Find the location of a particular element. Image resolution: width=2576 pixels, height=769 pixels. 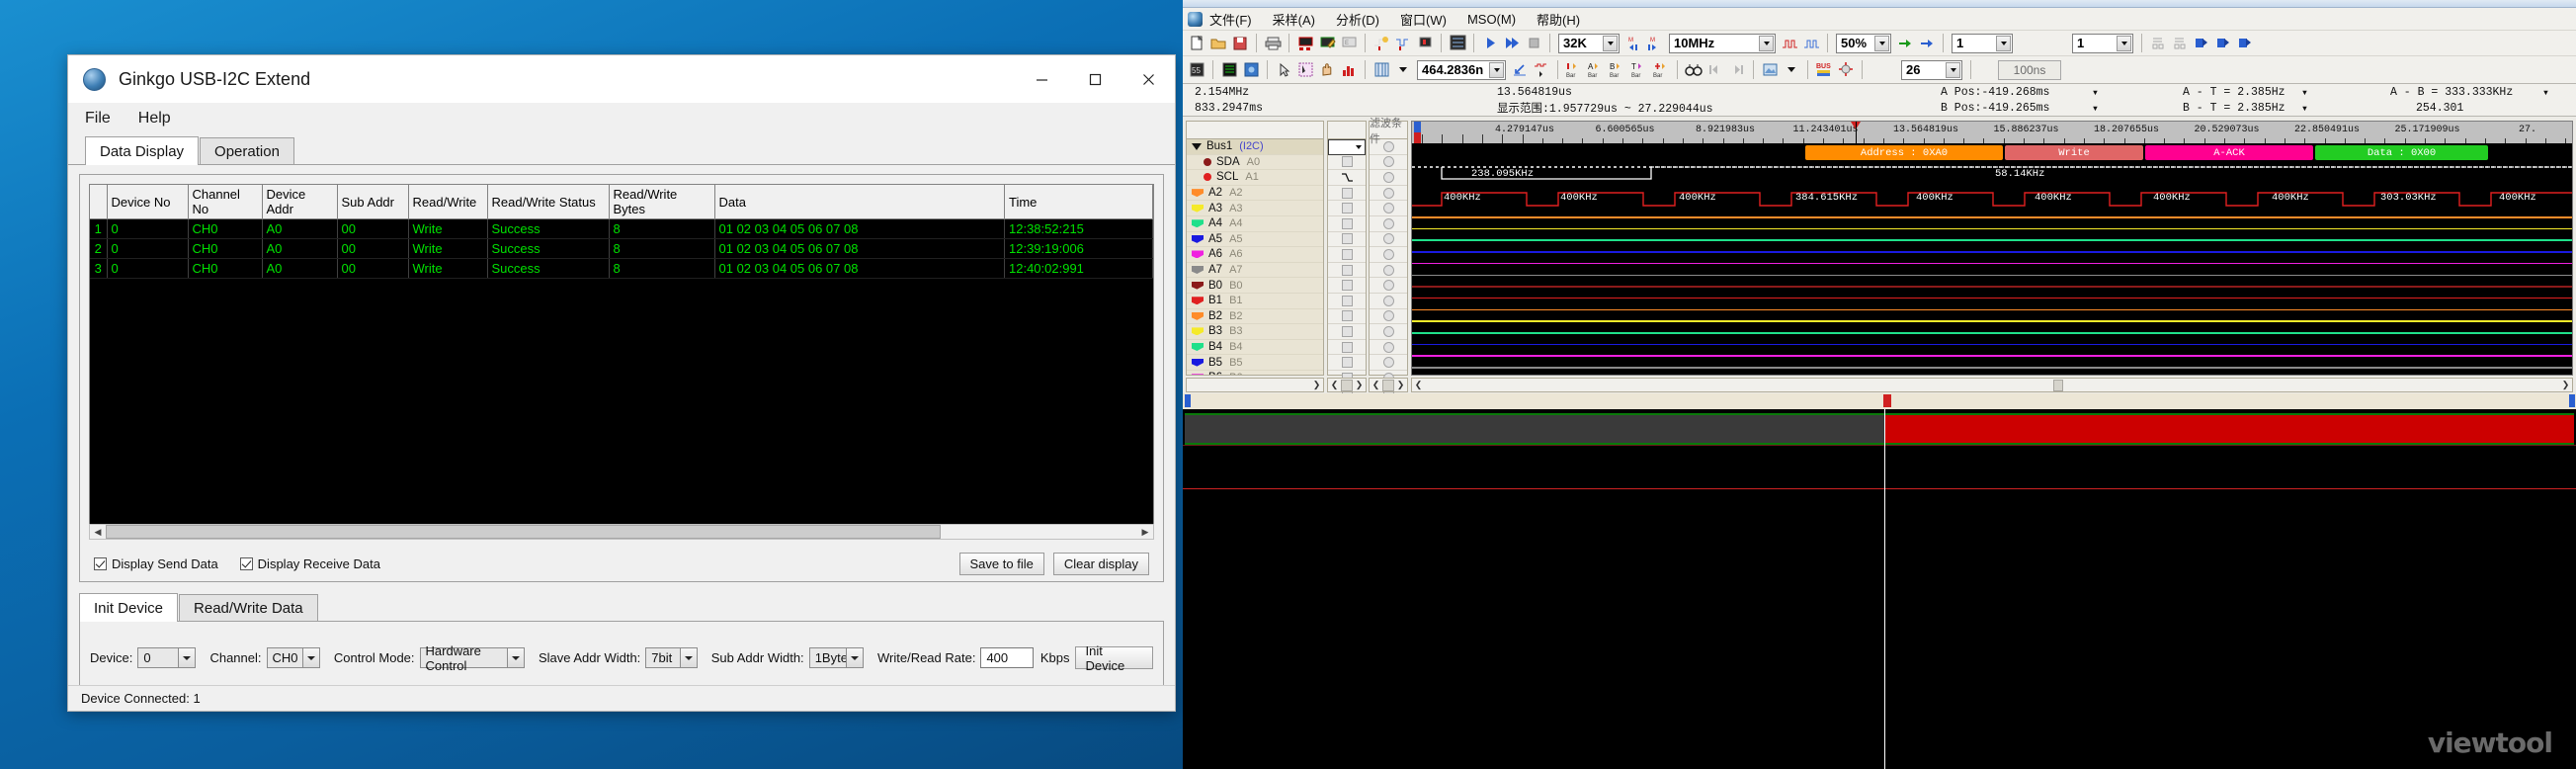

channel-group-icon: 55 is located at coordinates (1196, 70).